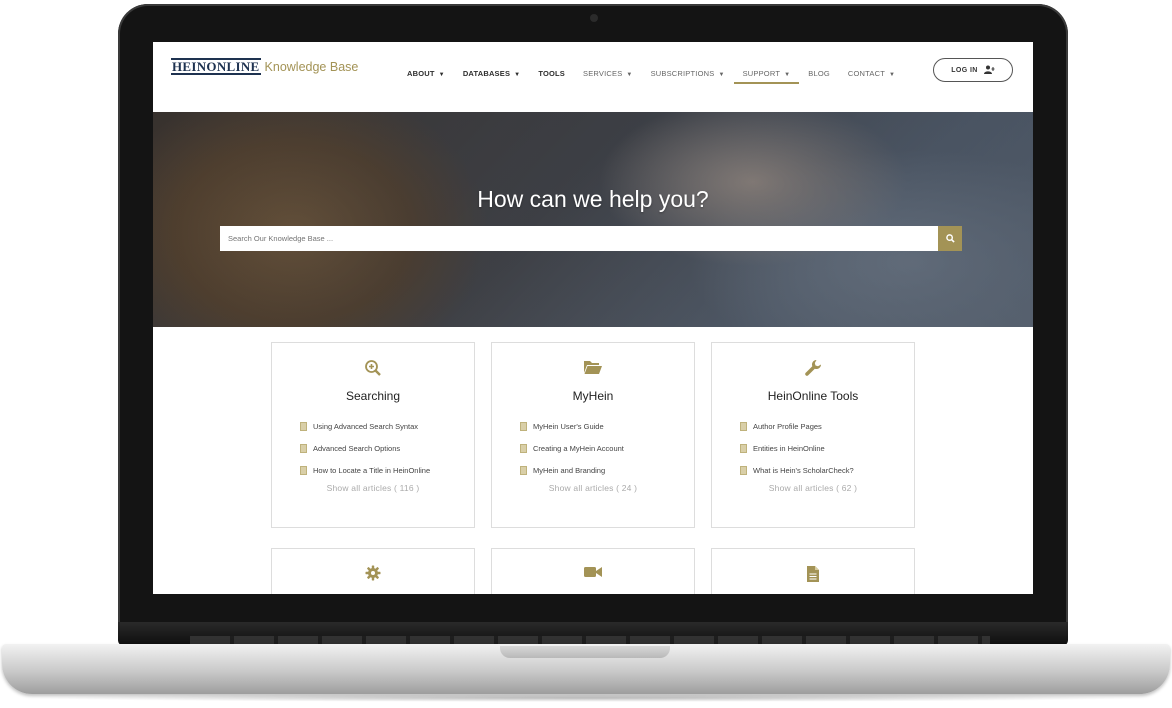  I want to click on wrench-icon, so click(813, 370).